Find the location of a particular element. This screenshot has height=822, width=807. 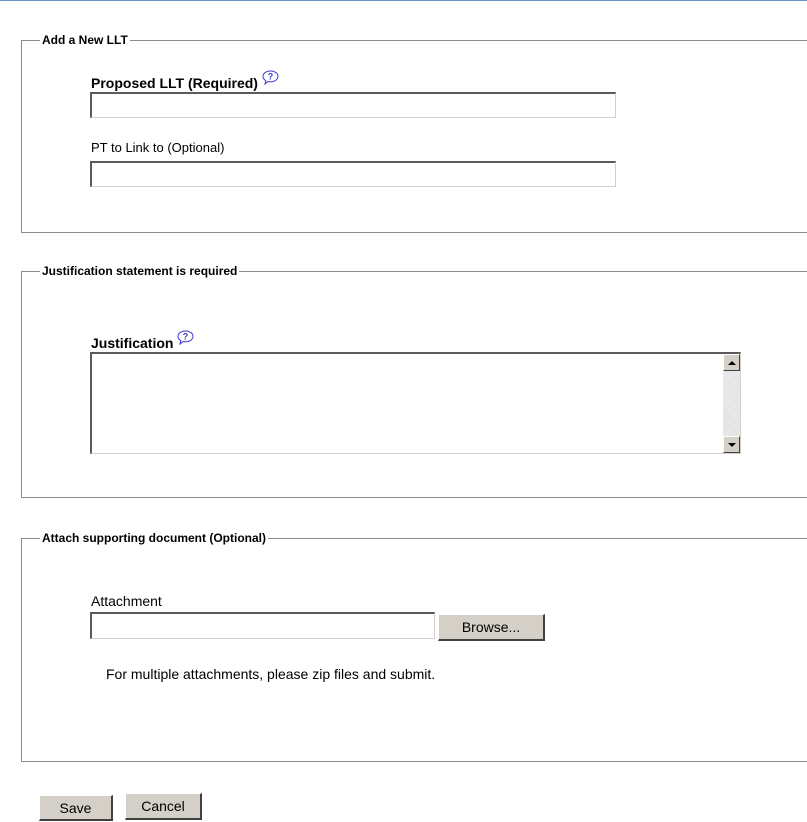

cancel-button: Cancel is located at coordinates (163, 806).